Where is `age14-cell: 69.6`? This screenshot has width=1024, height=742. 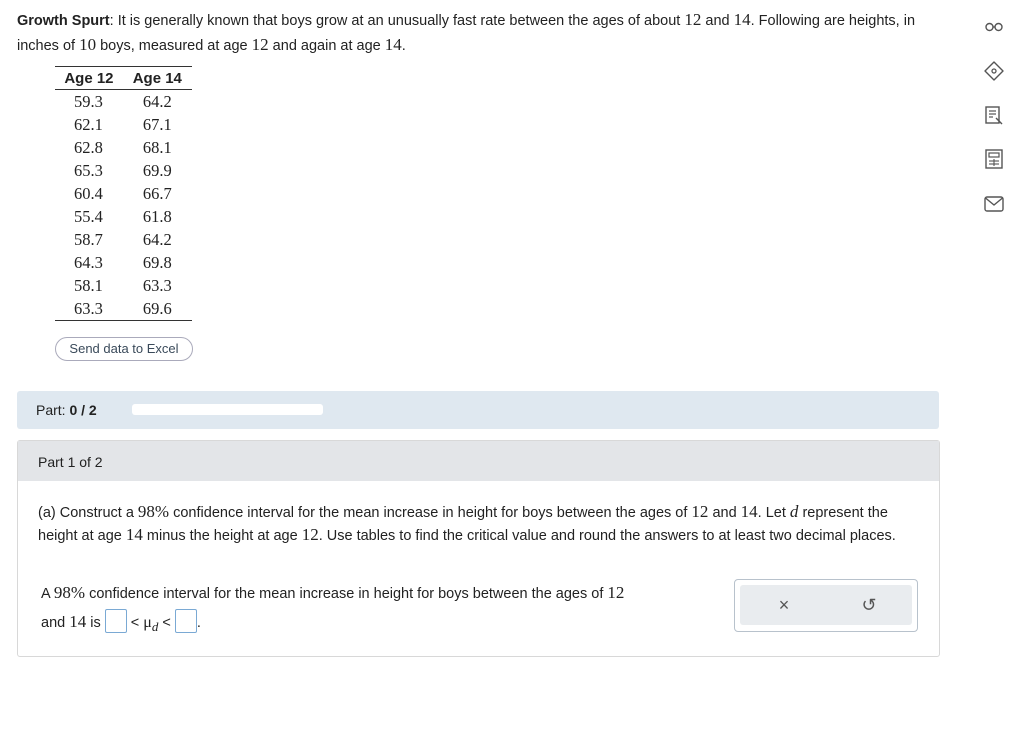
age14-cell: 69.6 is located at coordinates (157, 309).